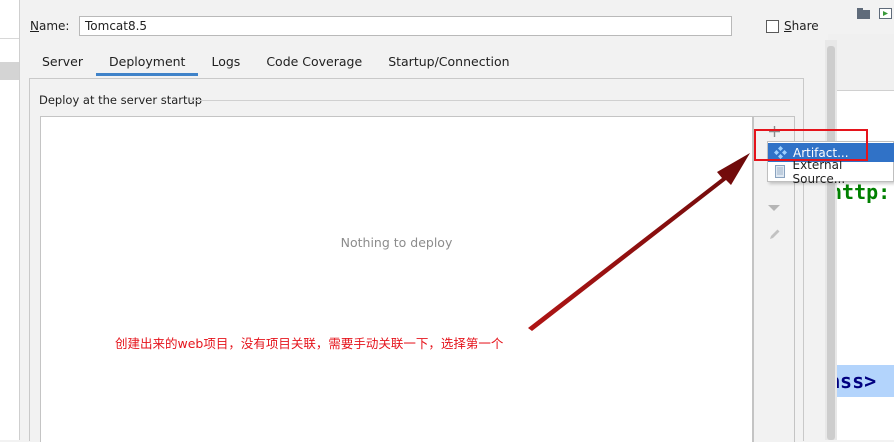  I want to click on annotation-text: 创建出来的web项目，没有项目关联，需要手动关联一下，选择第一个, so click(309, 342).